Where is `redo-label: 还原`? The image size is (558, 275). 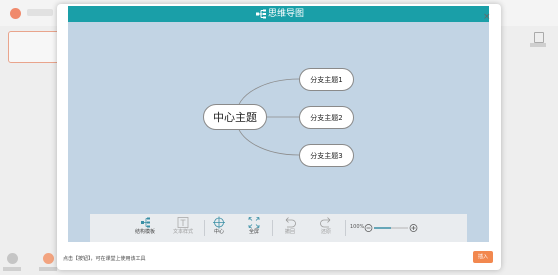 redo-label: 还原 is located at coordinates (325, 232).